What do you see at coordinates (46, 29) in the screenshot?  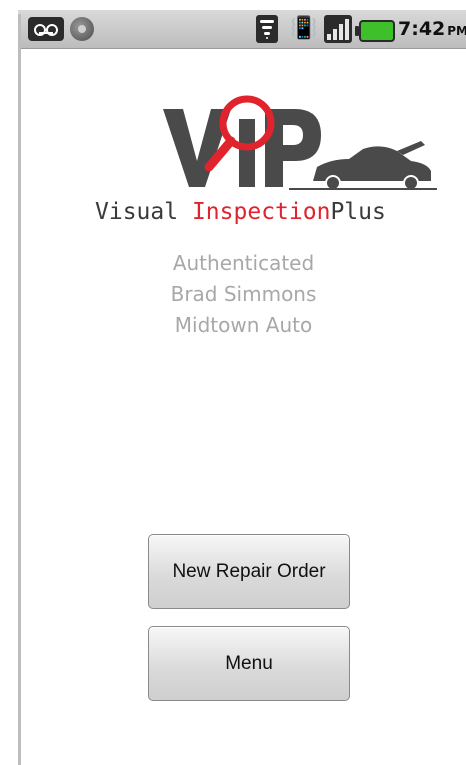 I see `voicemail-icon` at bounding box center [46, 29].